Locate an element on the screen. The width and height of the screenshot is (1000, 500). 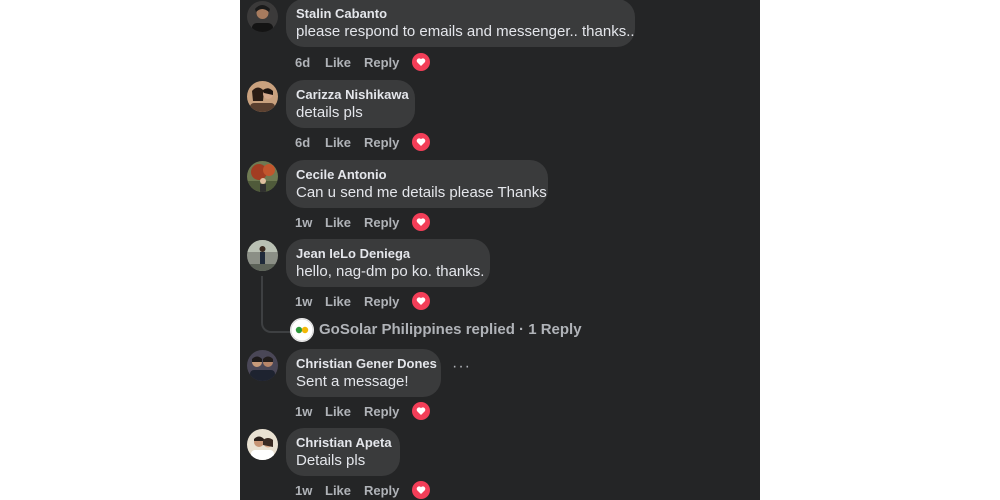
thread-connector is located at coordinates (276, 304).